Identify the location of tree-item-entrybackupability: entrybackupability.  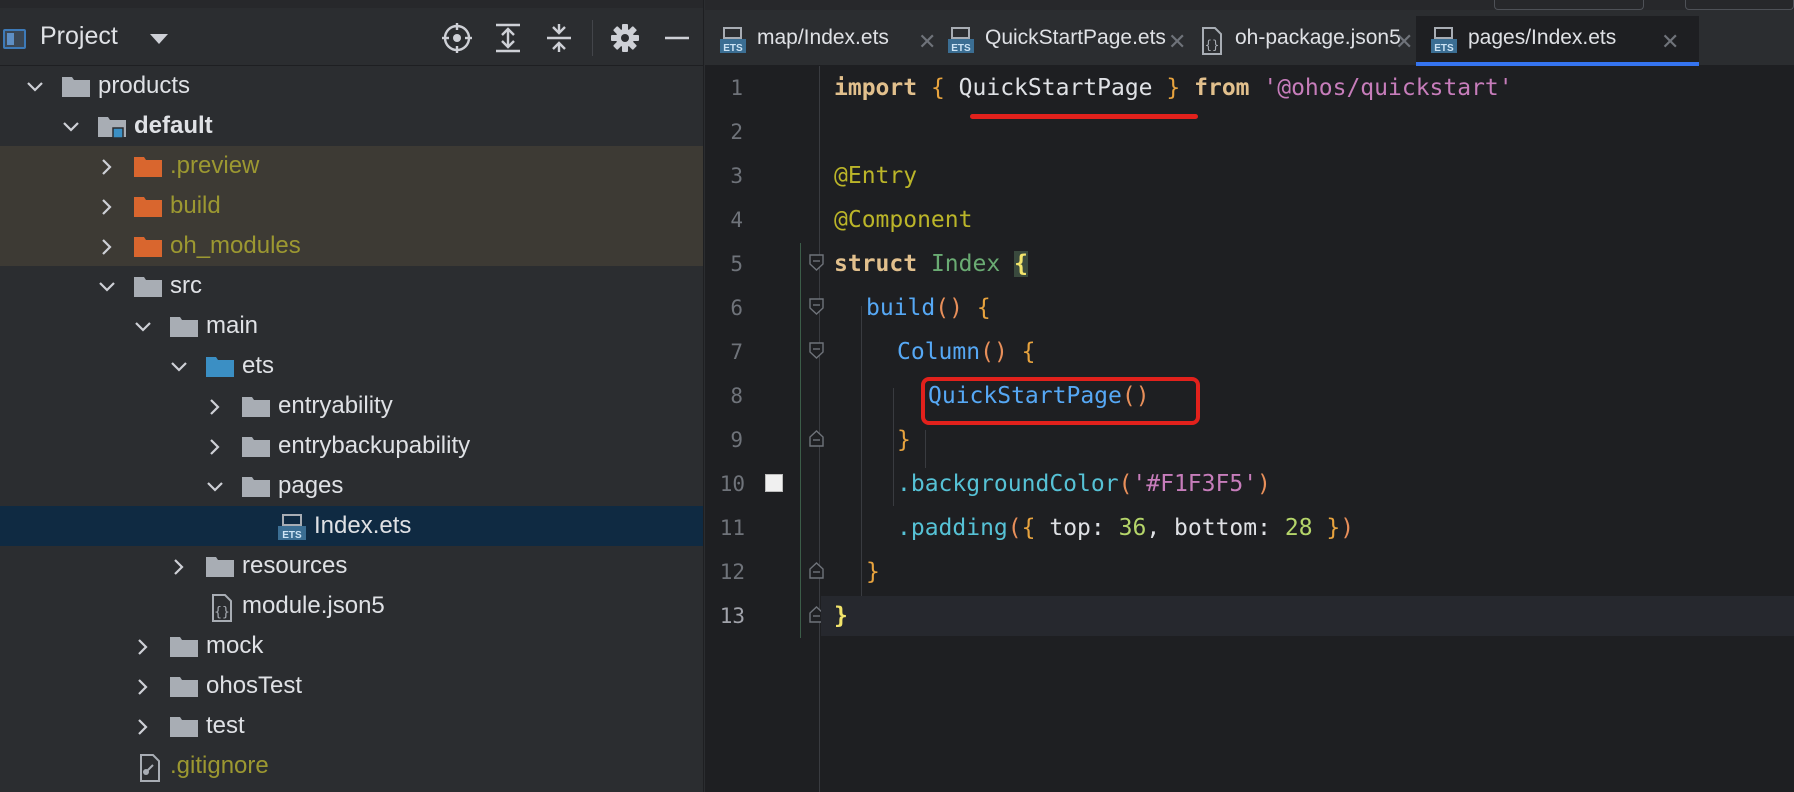
(351, 446).